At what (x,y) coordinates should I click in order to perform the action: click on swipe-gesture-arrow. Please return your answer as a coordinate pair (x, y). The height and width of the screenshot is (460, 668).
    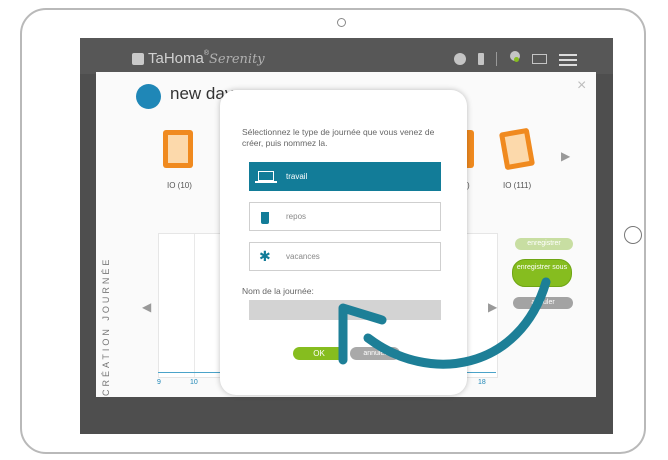
    Looking at the image, I should click on (444, 323).